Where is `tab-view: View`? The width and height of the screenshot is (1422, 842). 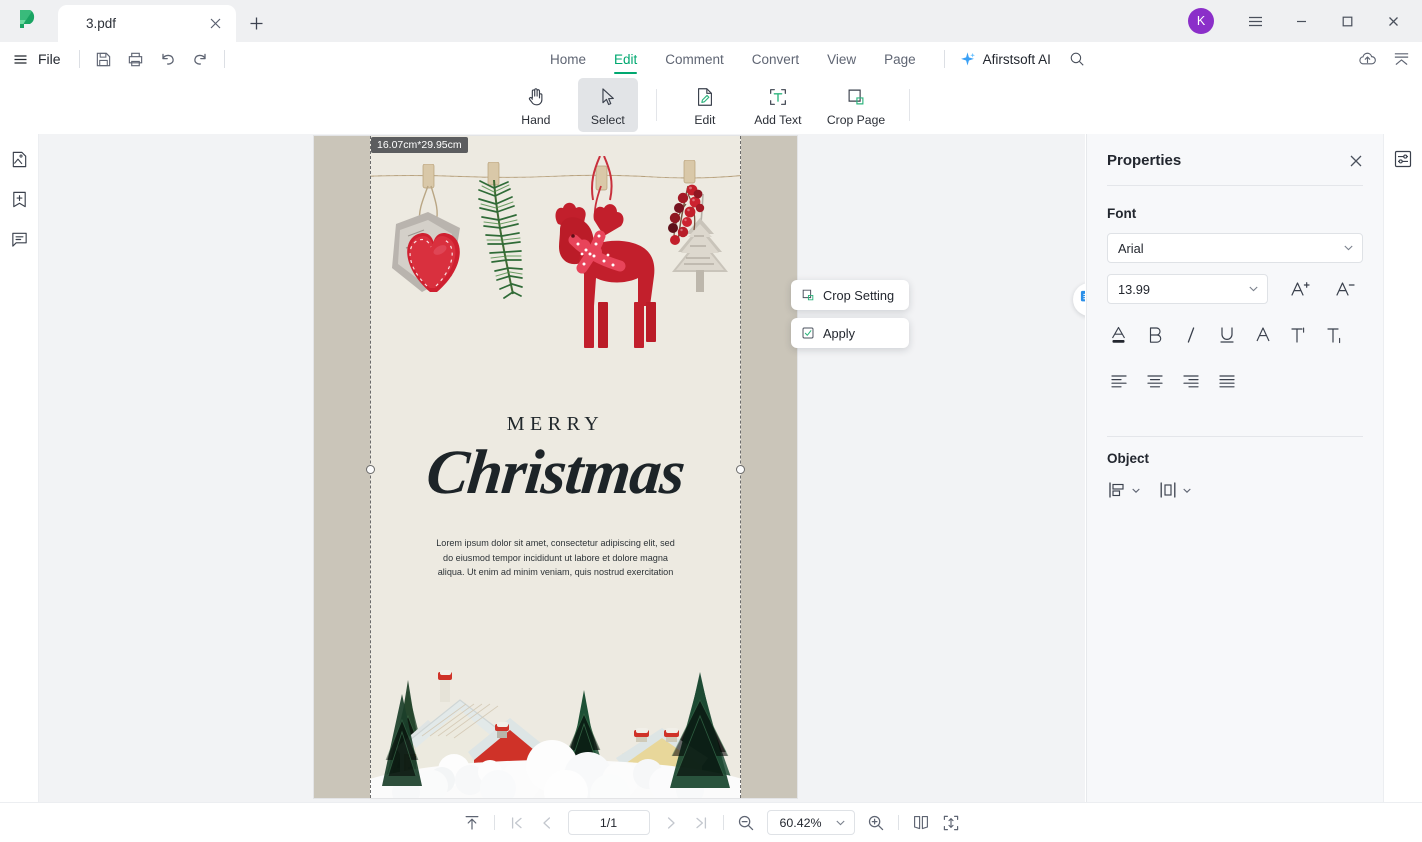 tab-view: View is located at coordinates (841, 59).